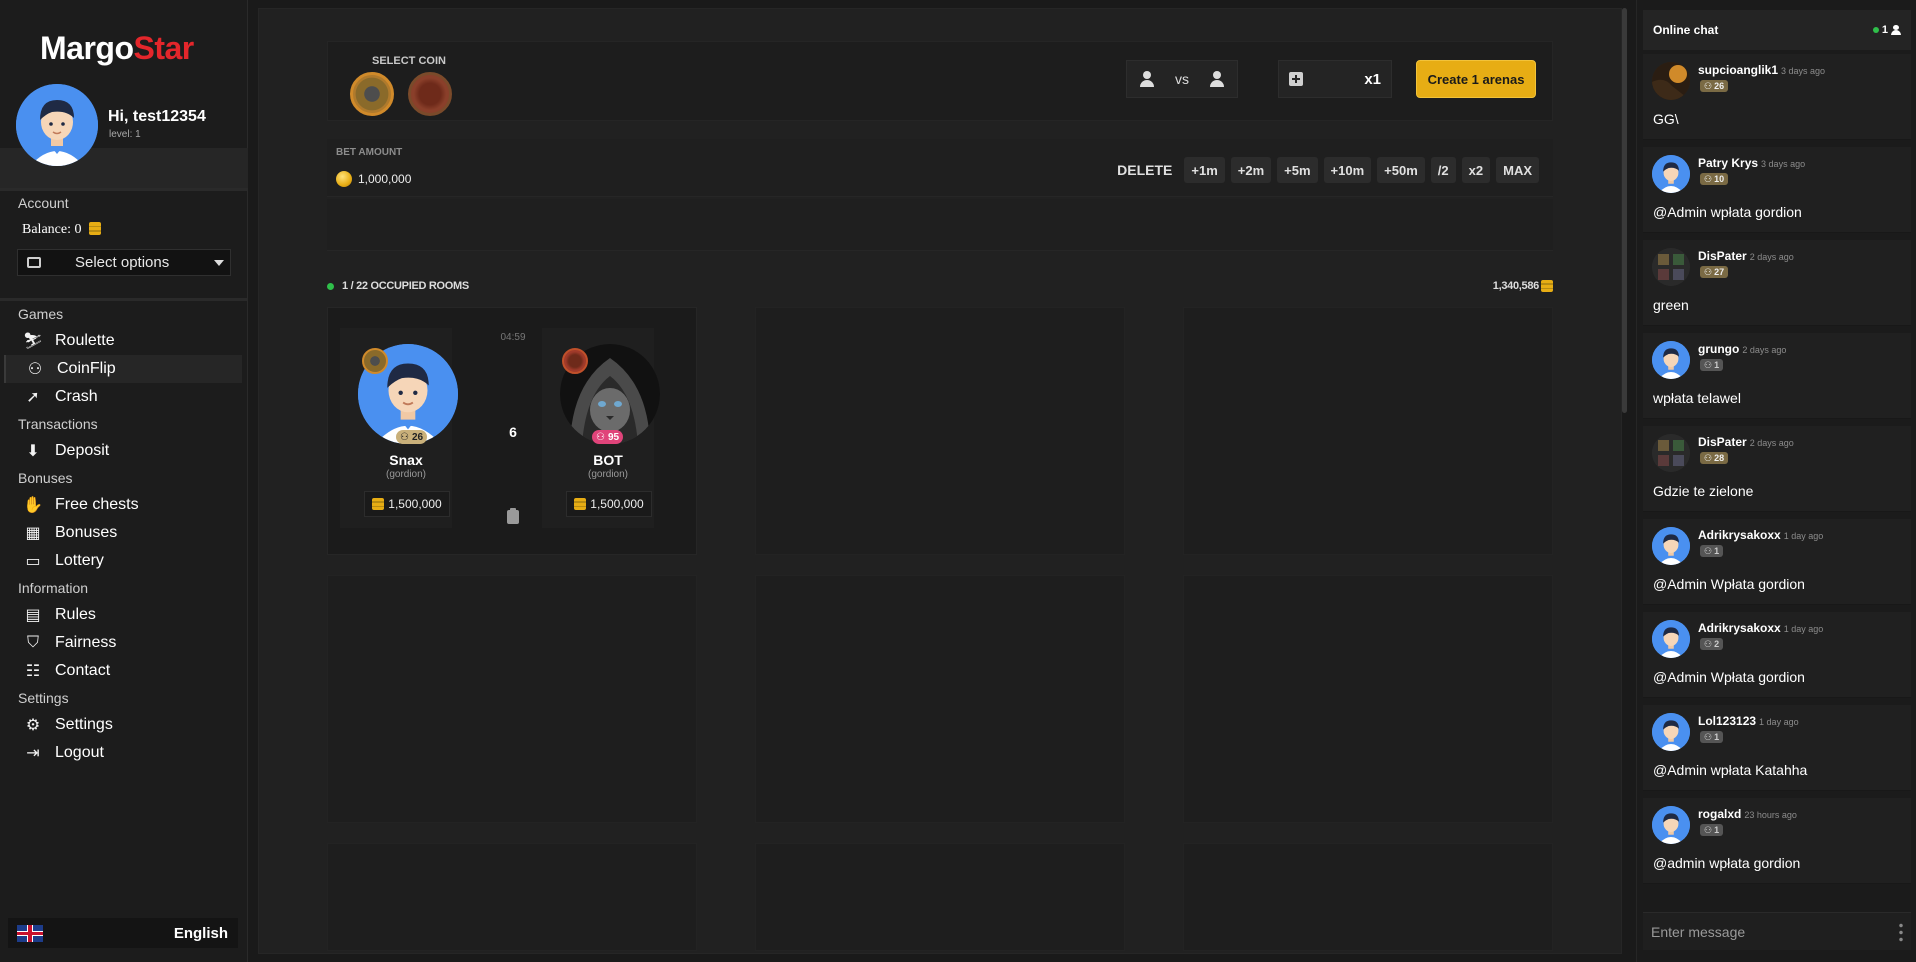 This screenshot has height=962, width=1916. Describe the element at coordinates (1751, 163) in the screenshot. I see `chat-username: Patry Krys 3 days ago` at that location.